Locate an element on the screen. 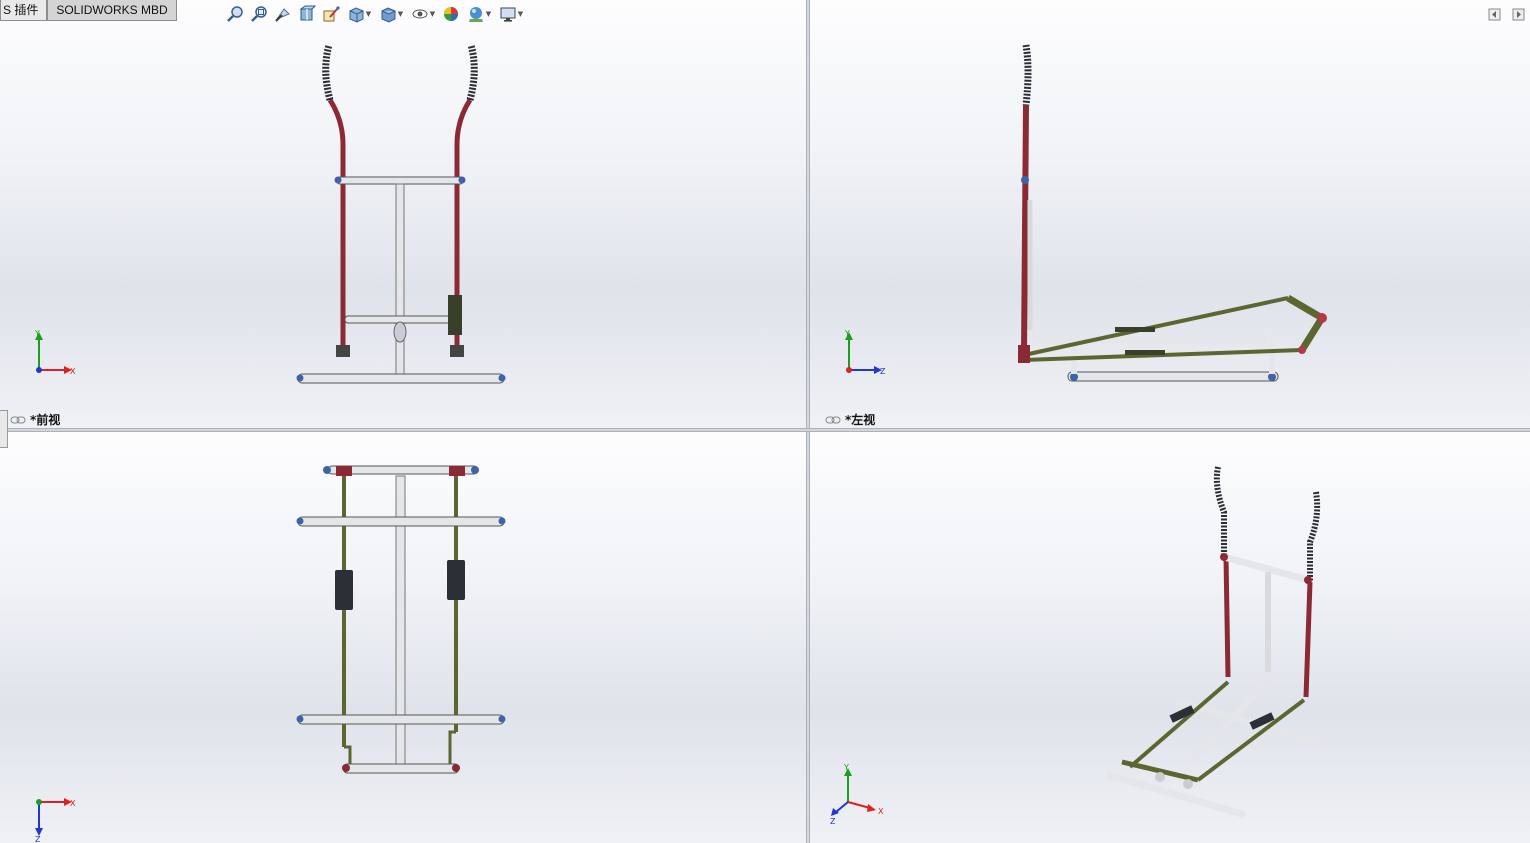 This screenshot has height=843, width=1530. triad-isometric: Y X Z is located at coordinates (857, 794).